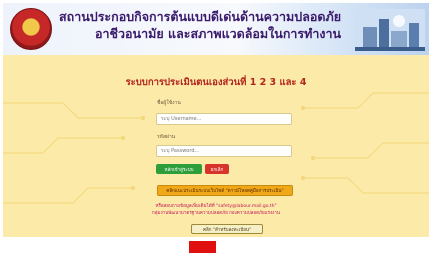  Describe the element at coordinates (179, 169) in the screenshot. I see `login-button: หลักเข้าสู่ระบบ` at that location.